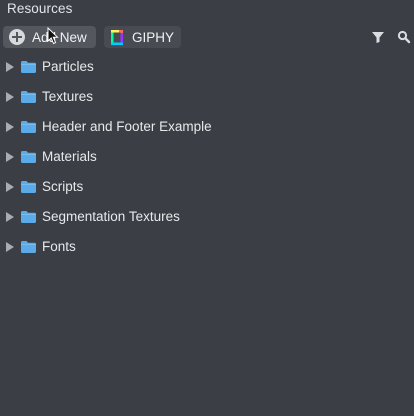 Image resolution: width=414 pixels, height=416 pixels. What do you see at coordinates (153, 37) in the screenshot?
I see `giphy-label: GIPHY` at bounding box center [153, 37].